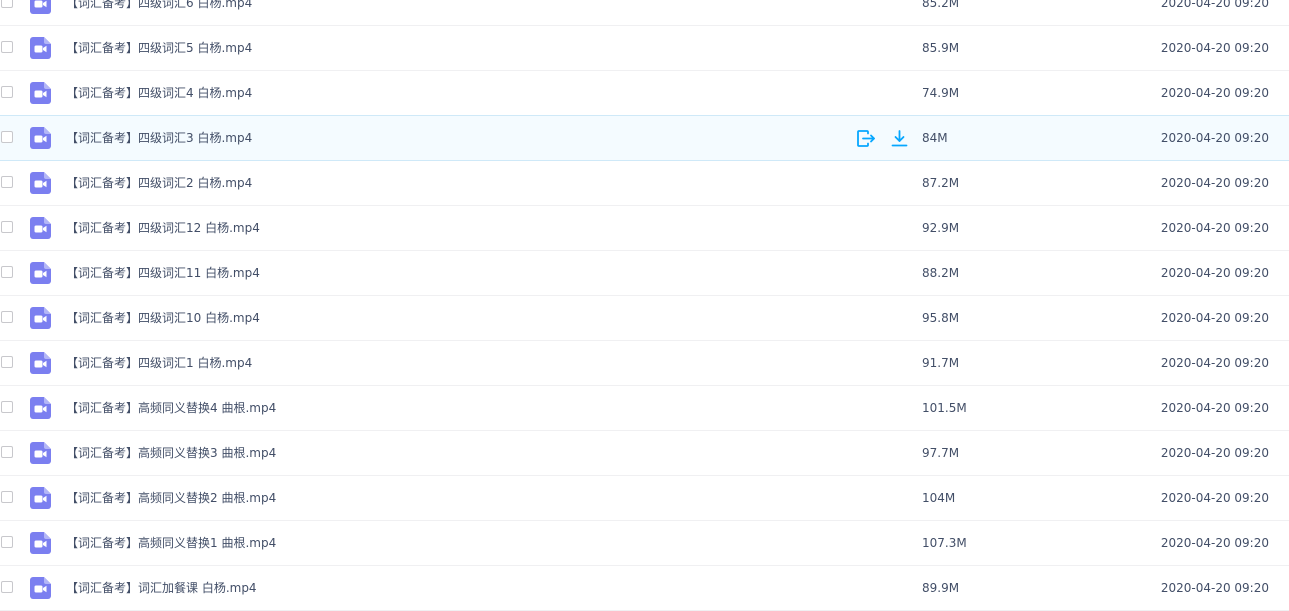 The height and width of the screenshot is (611, 1289). What do you see at coordinates (163, 318) in the screenshot?
I see `file-name: 【词汇备考】四级词汇10 白杨.mp4` at bounding box center [163, 318].